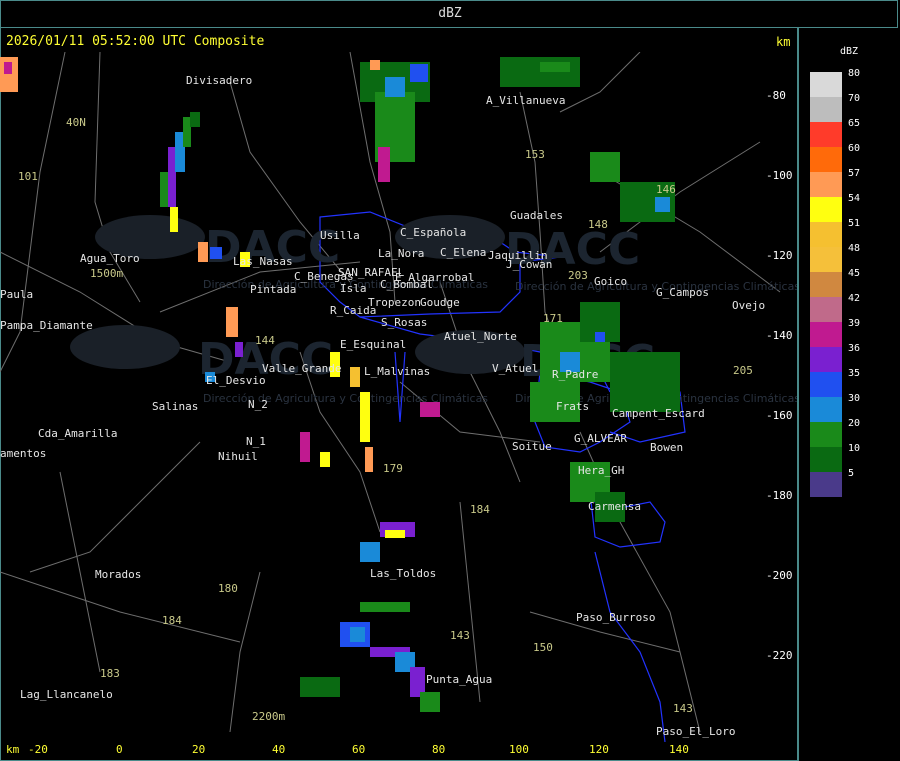  What do you see at coordinates (598, 224) in the screenshot?
I see `route-label: 148` at bounding box center [598, 224].